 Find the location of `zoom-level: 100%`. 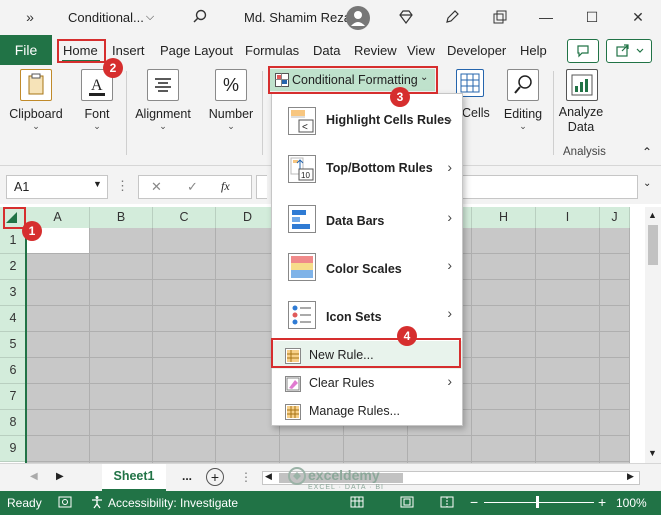

zoom-level: 100% is located at coordinates (631, 503).